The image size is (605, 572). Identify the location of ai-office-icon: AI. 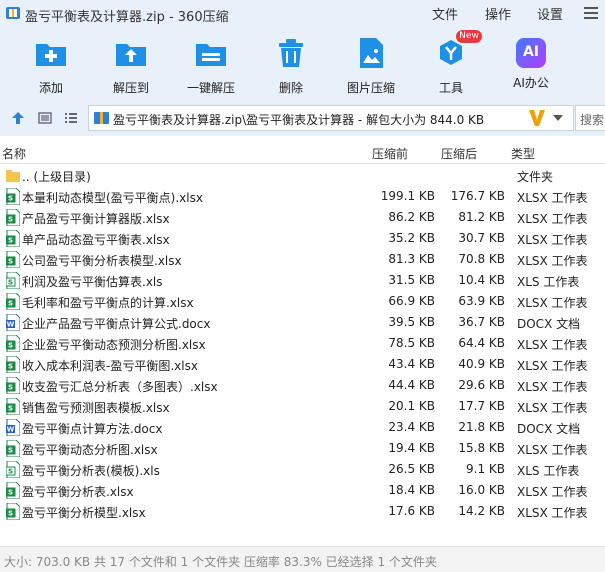
(531, 53).